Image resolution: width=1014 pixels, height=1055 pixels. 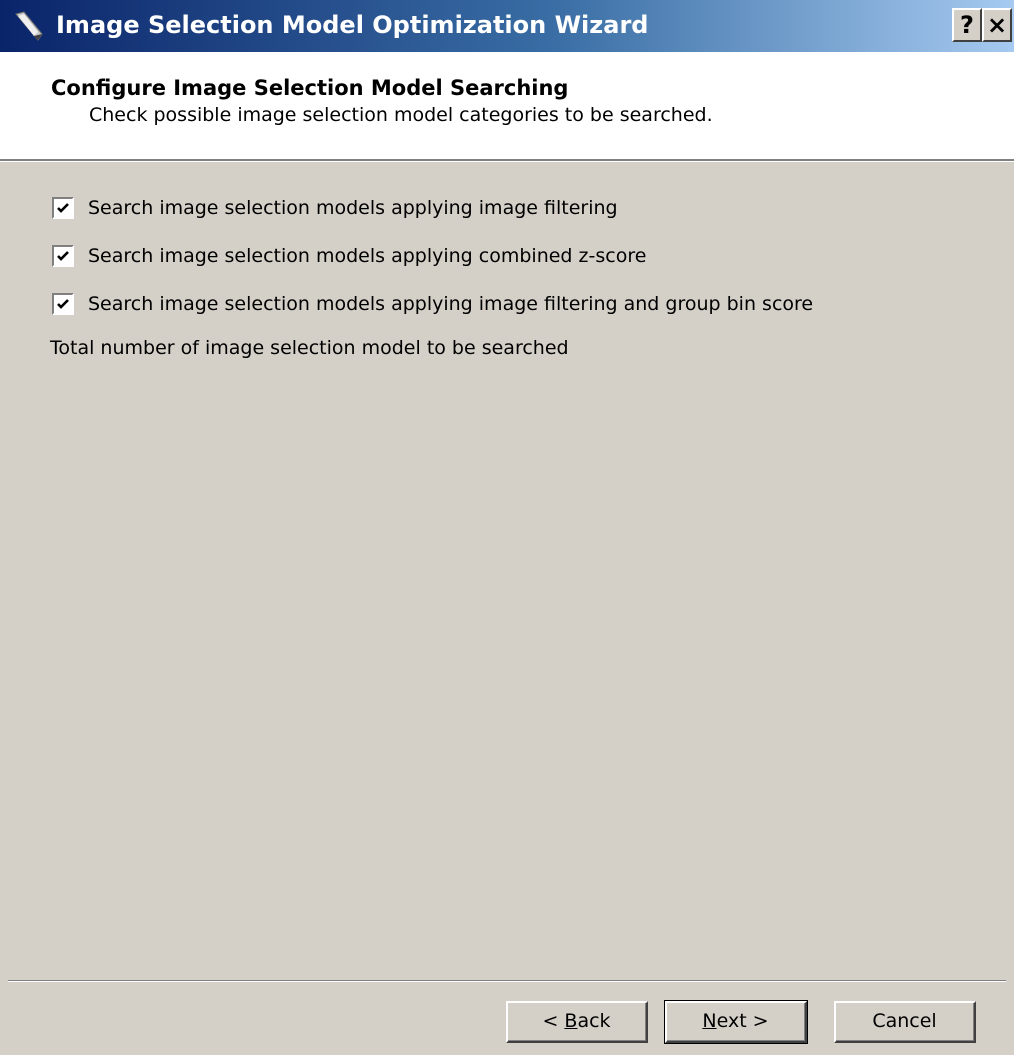 I want to click on cancel-button-label: Cancel, so click(x=905, y=1022).